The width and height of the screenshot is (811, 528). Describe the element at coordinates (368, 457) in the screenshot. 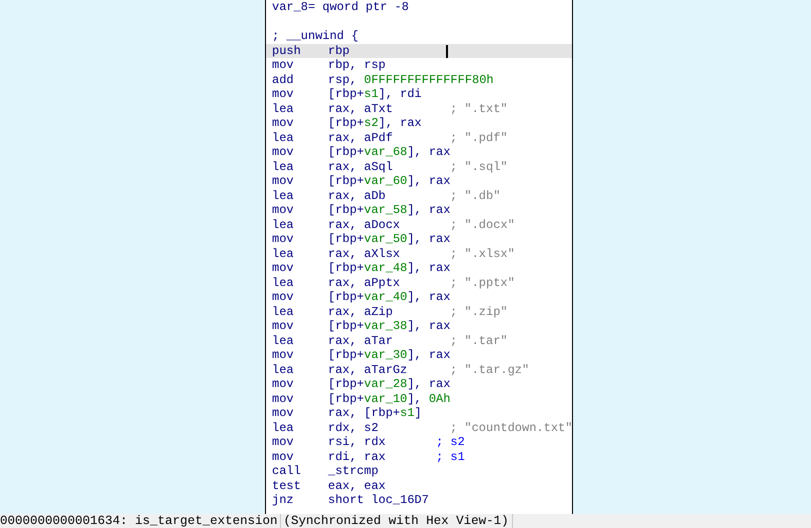

I see `instruction-line: mov rdi, rax ; s1` at that location.